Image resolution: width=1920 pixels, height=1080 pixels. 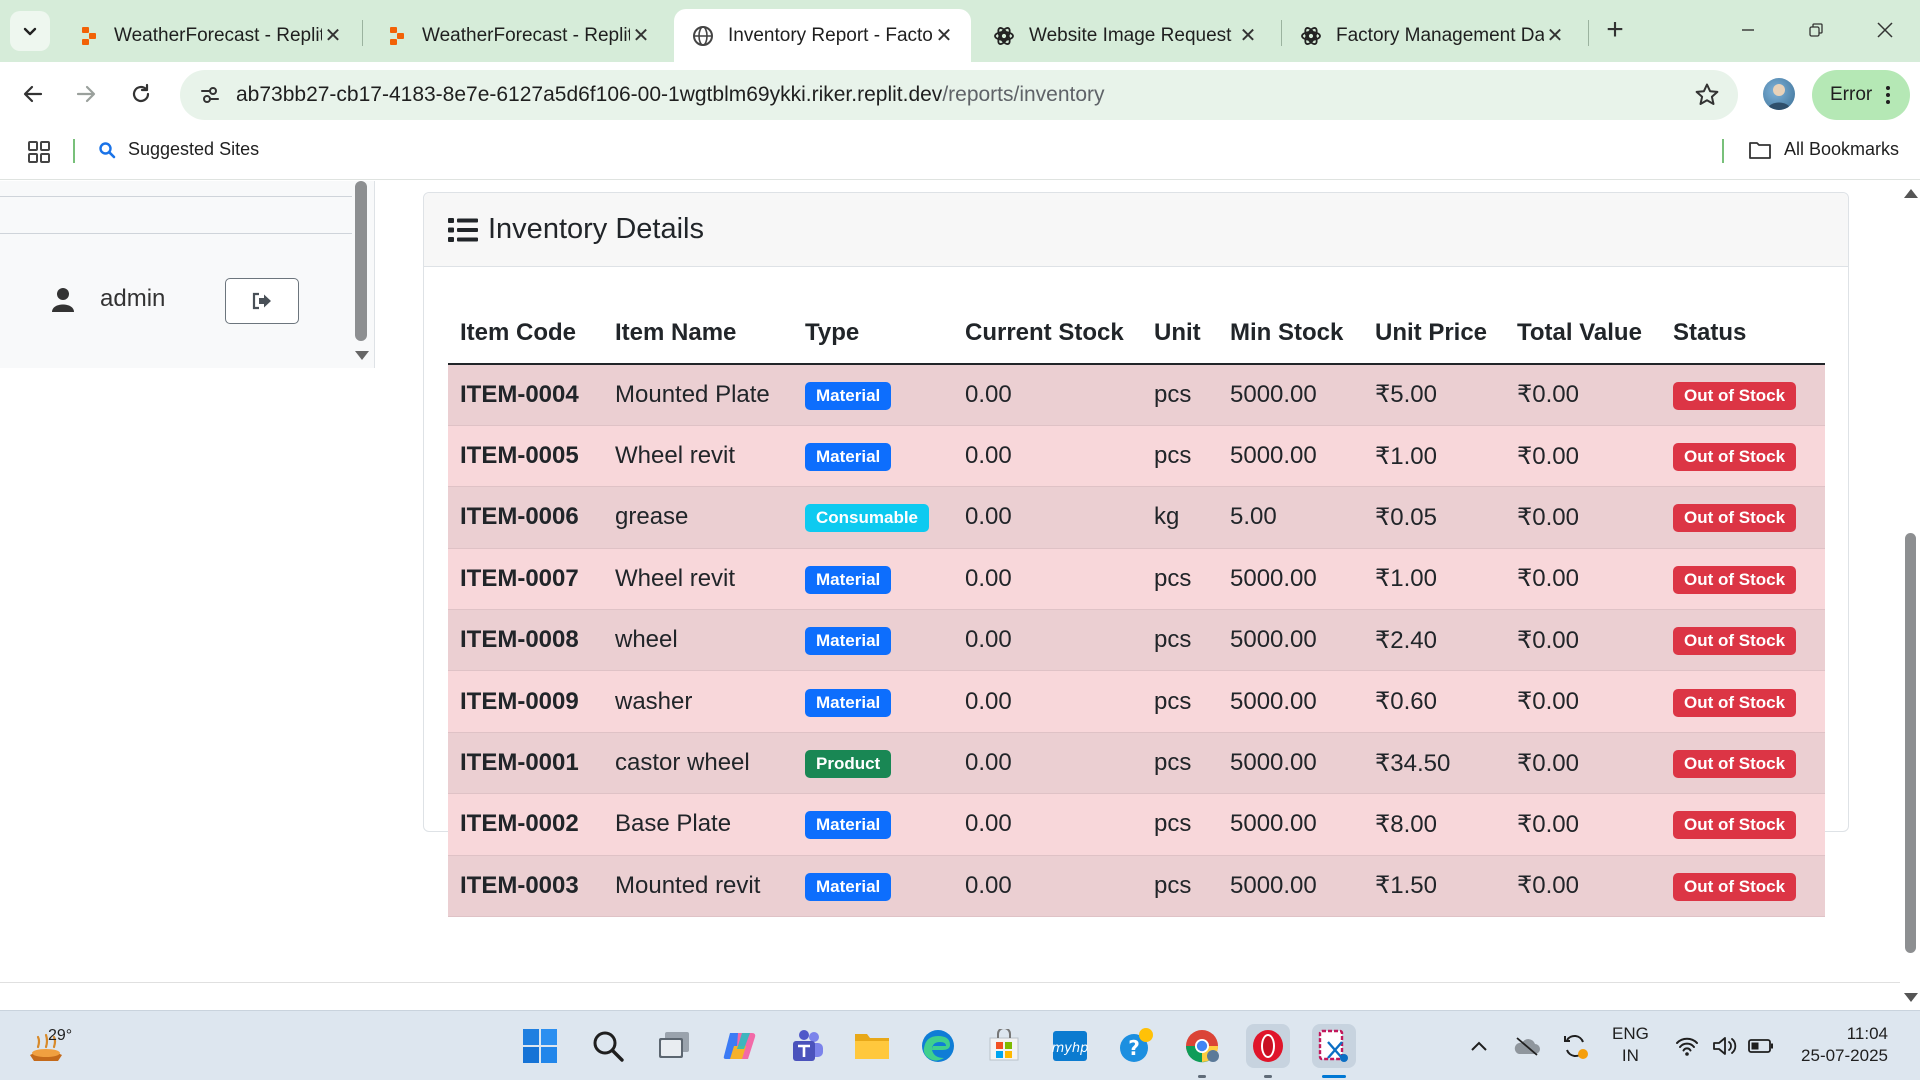 I want to click on profile-avatar, so click(x=1779, y=94).